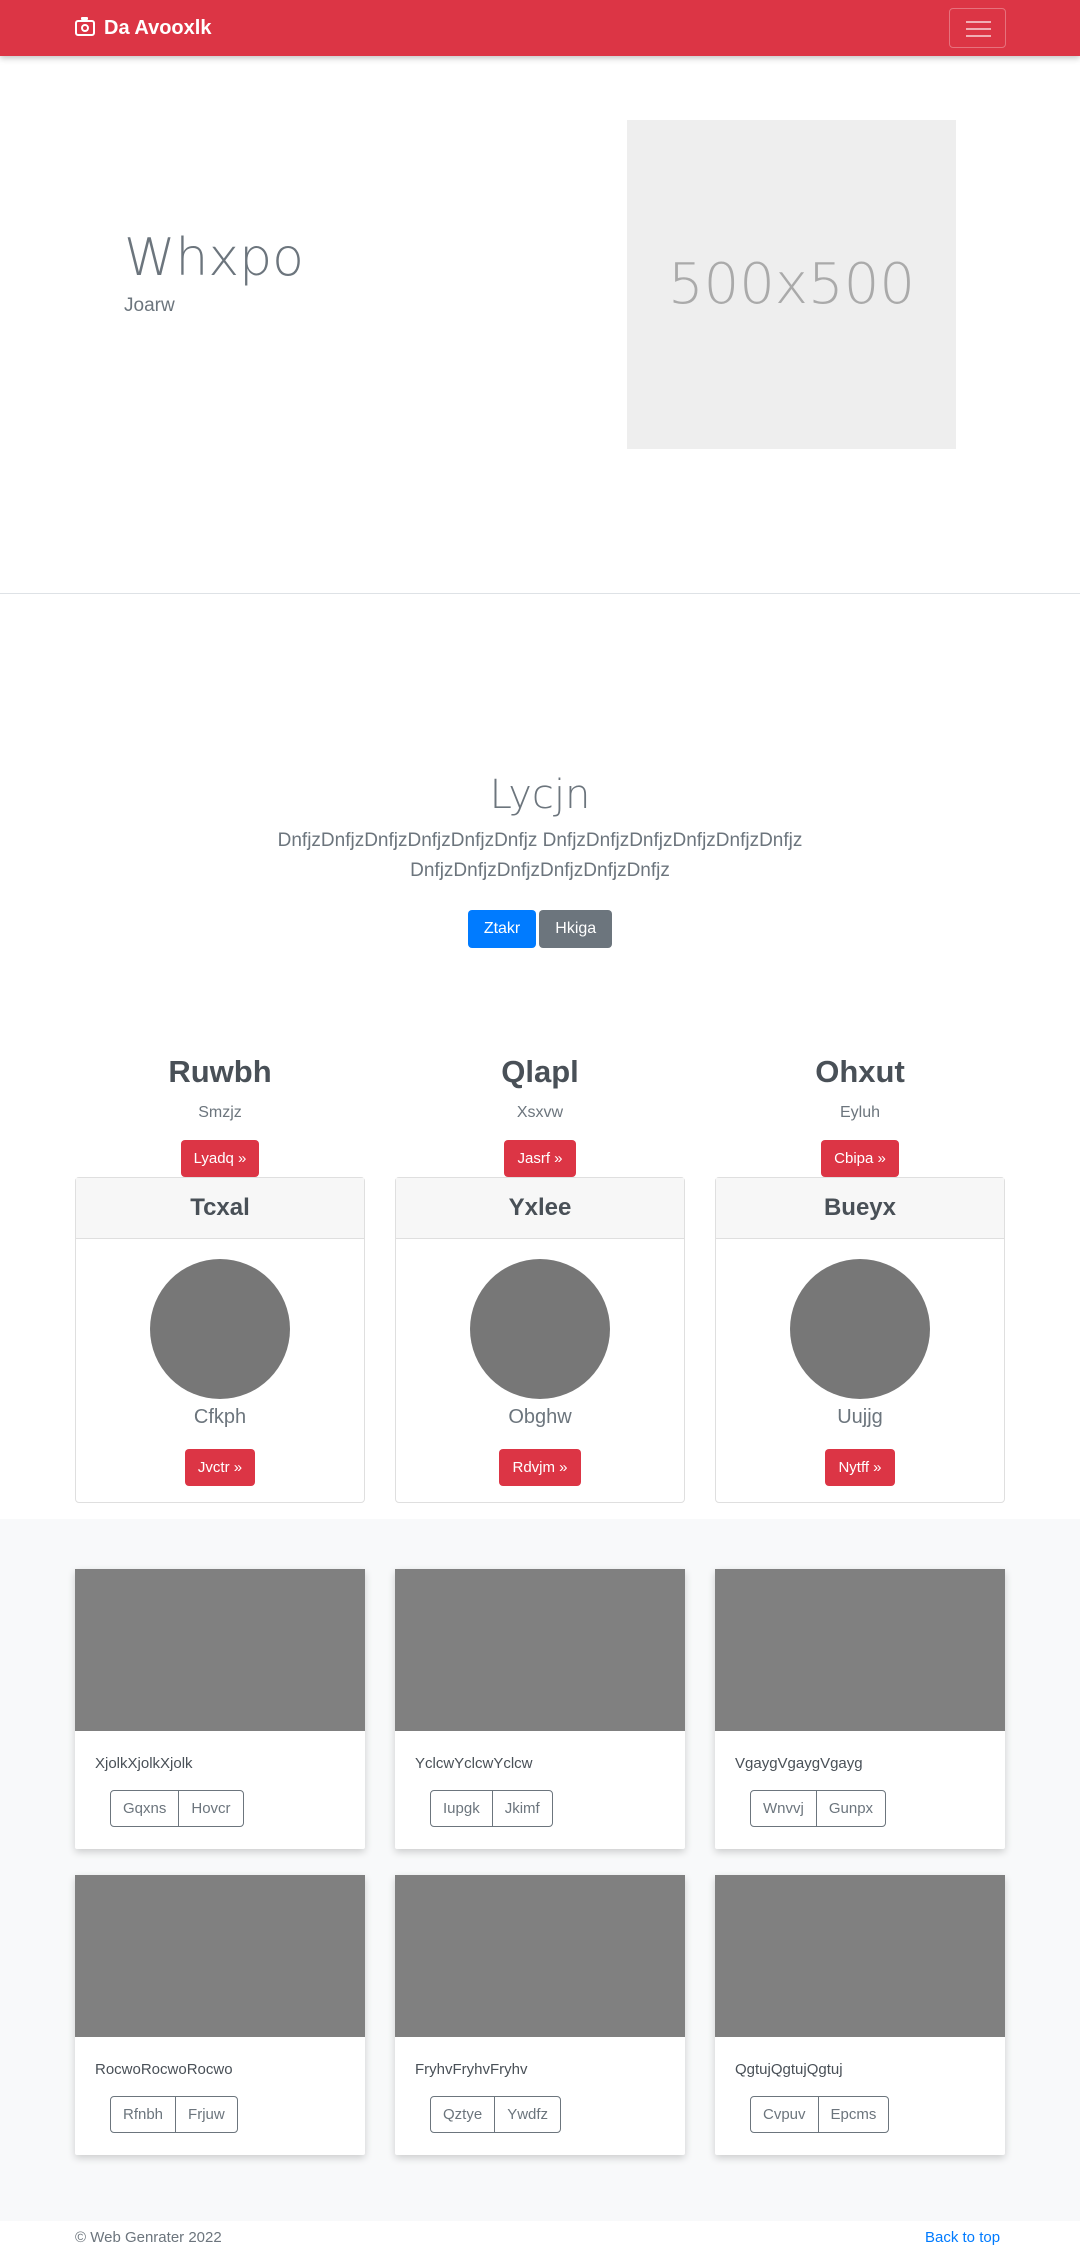 The image size is (1080, 2252). I want to click on album-button-group: Gqxns Hovcr, so click(177, 1808).